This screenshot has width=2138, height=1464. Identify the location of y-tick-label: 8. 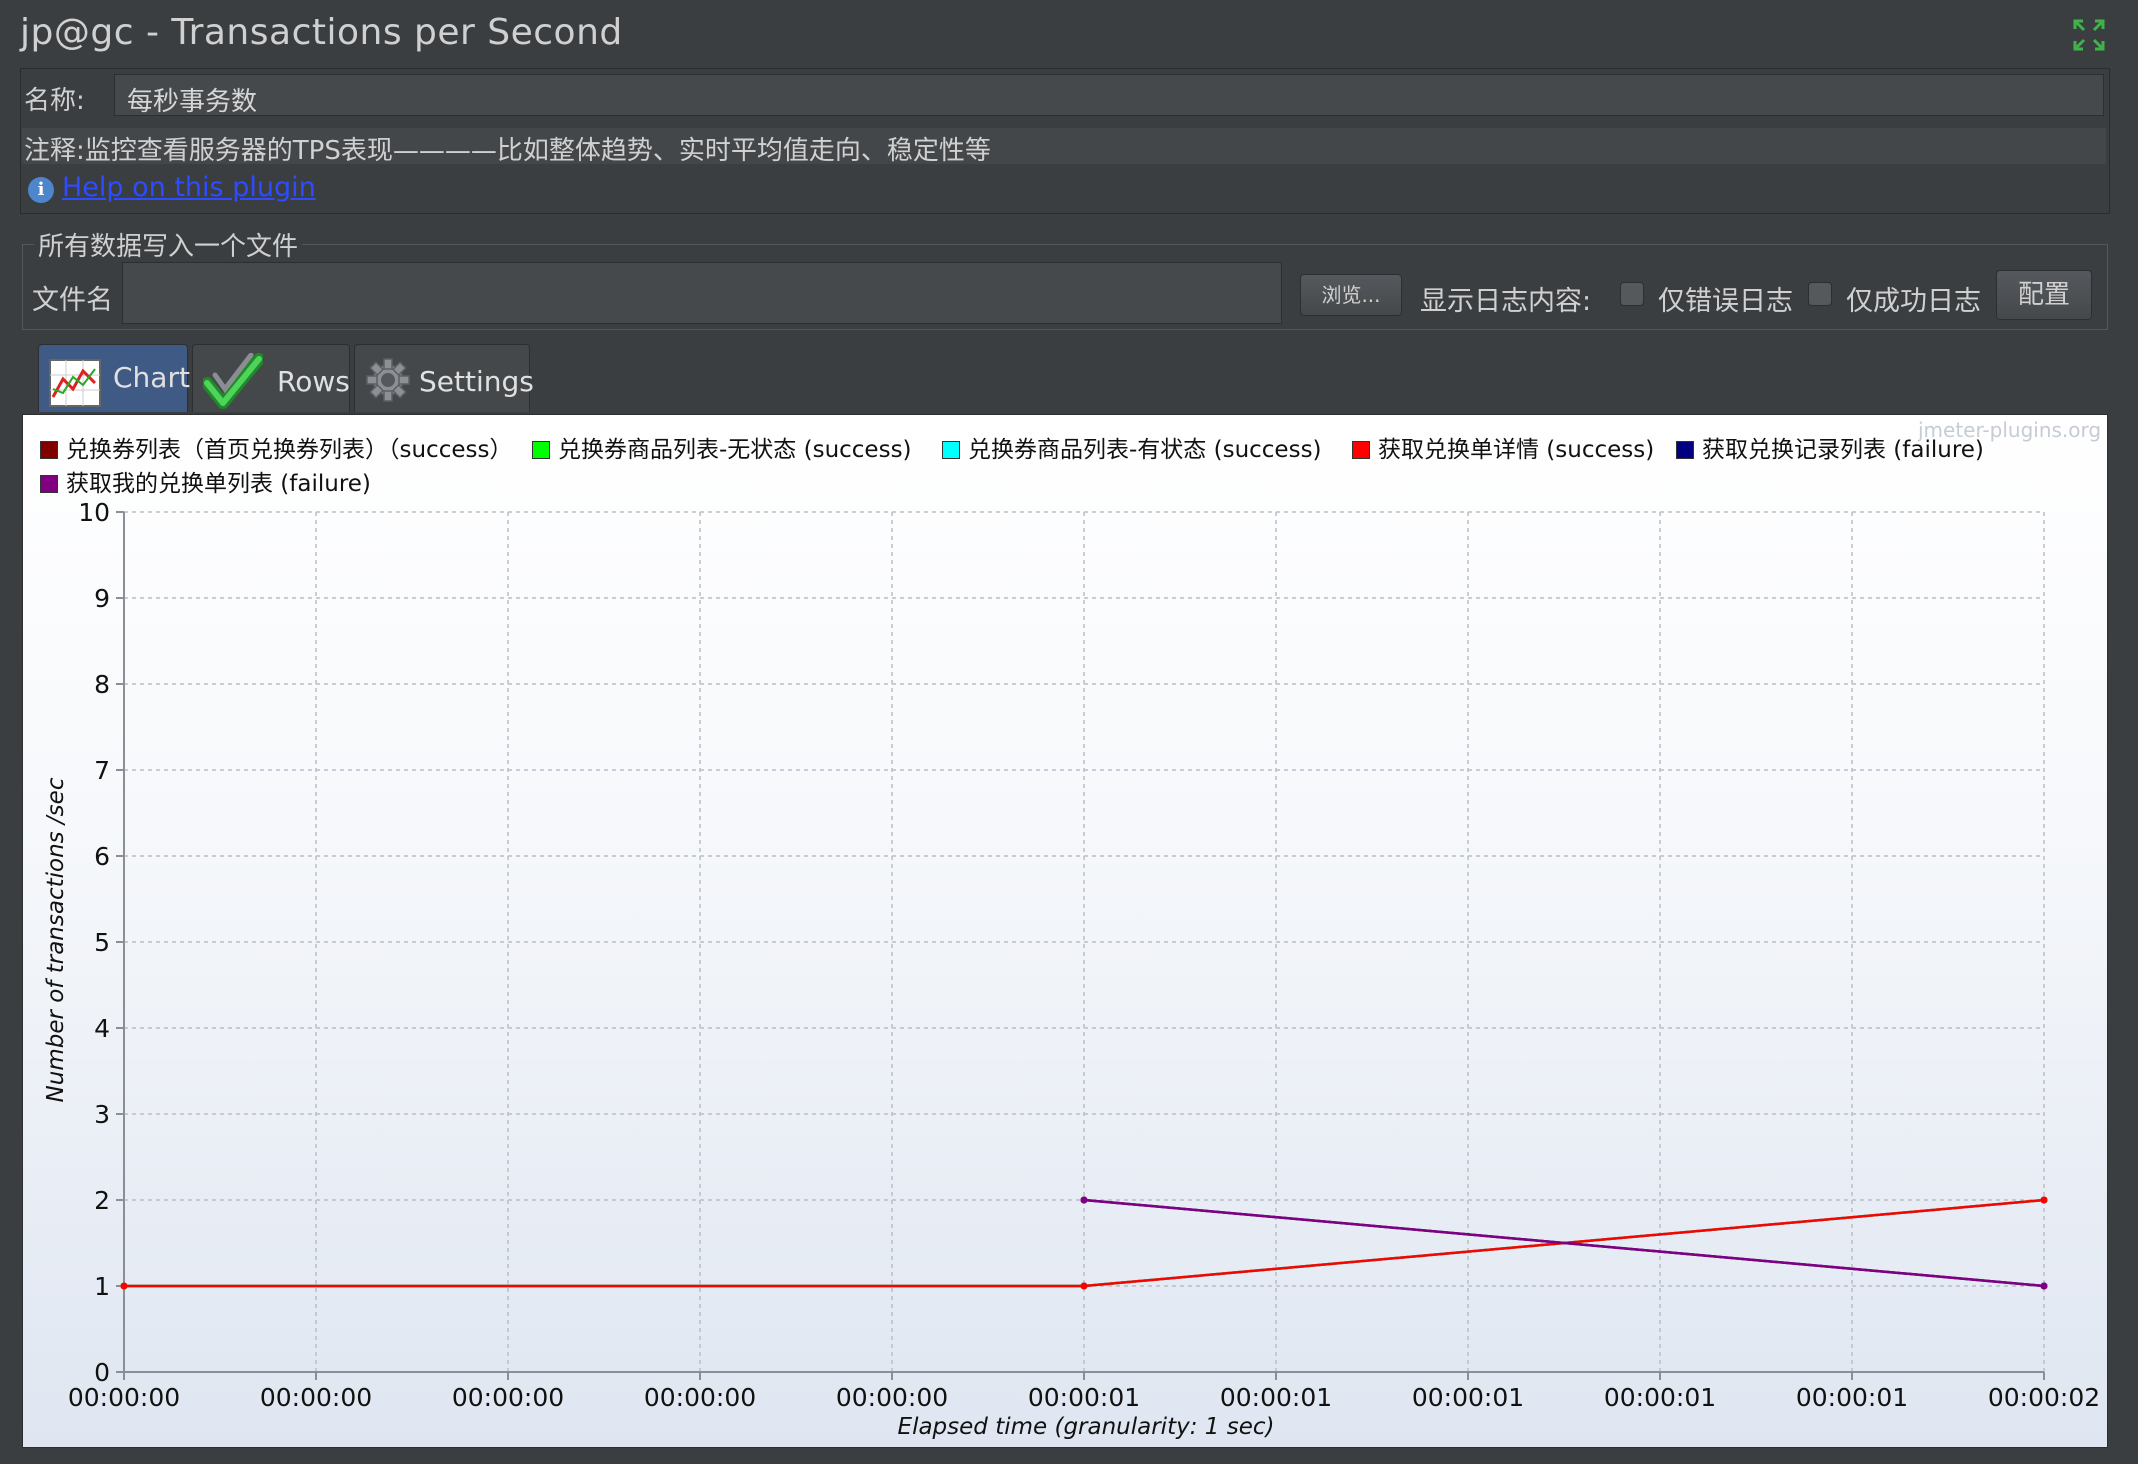
(102, 684).